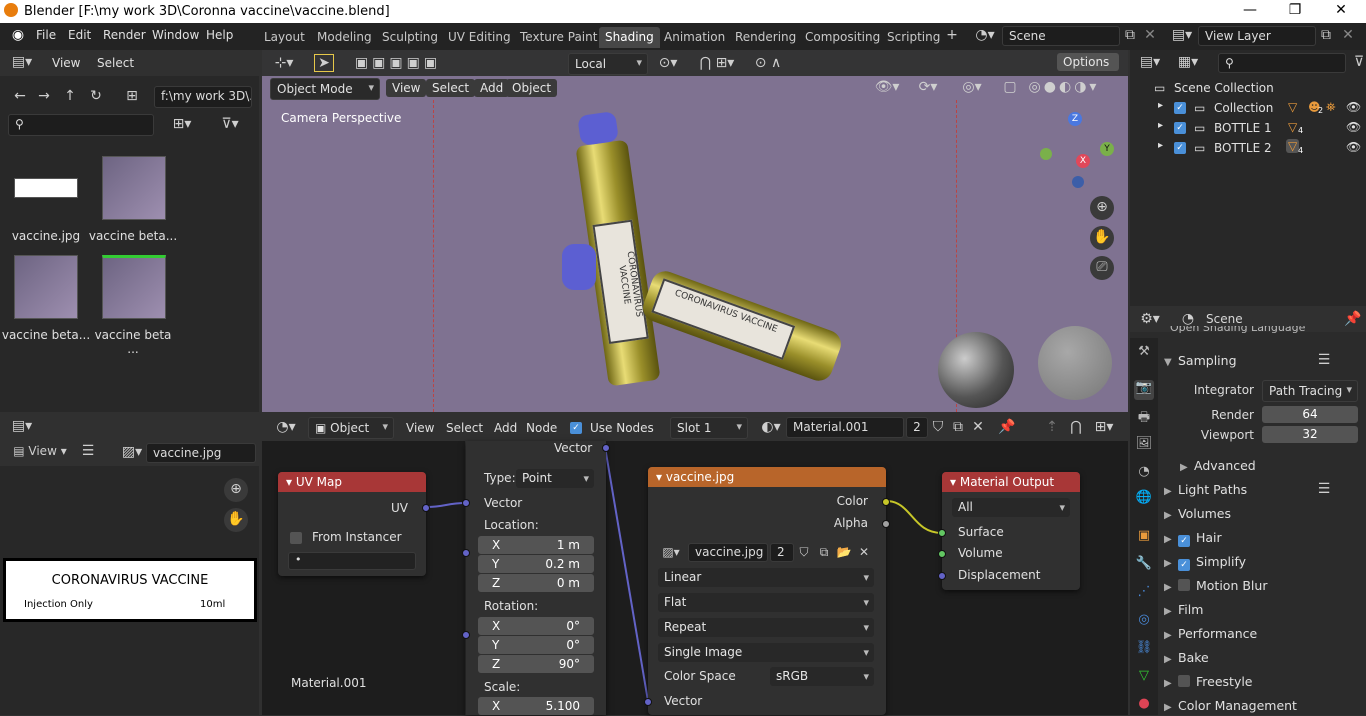  Describe the element at coordinates (79, 35) in the screenshot. I see `menu-edit: Edit` at that location.